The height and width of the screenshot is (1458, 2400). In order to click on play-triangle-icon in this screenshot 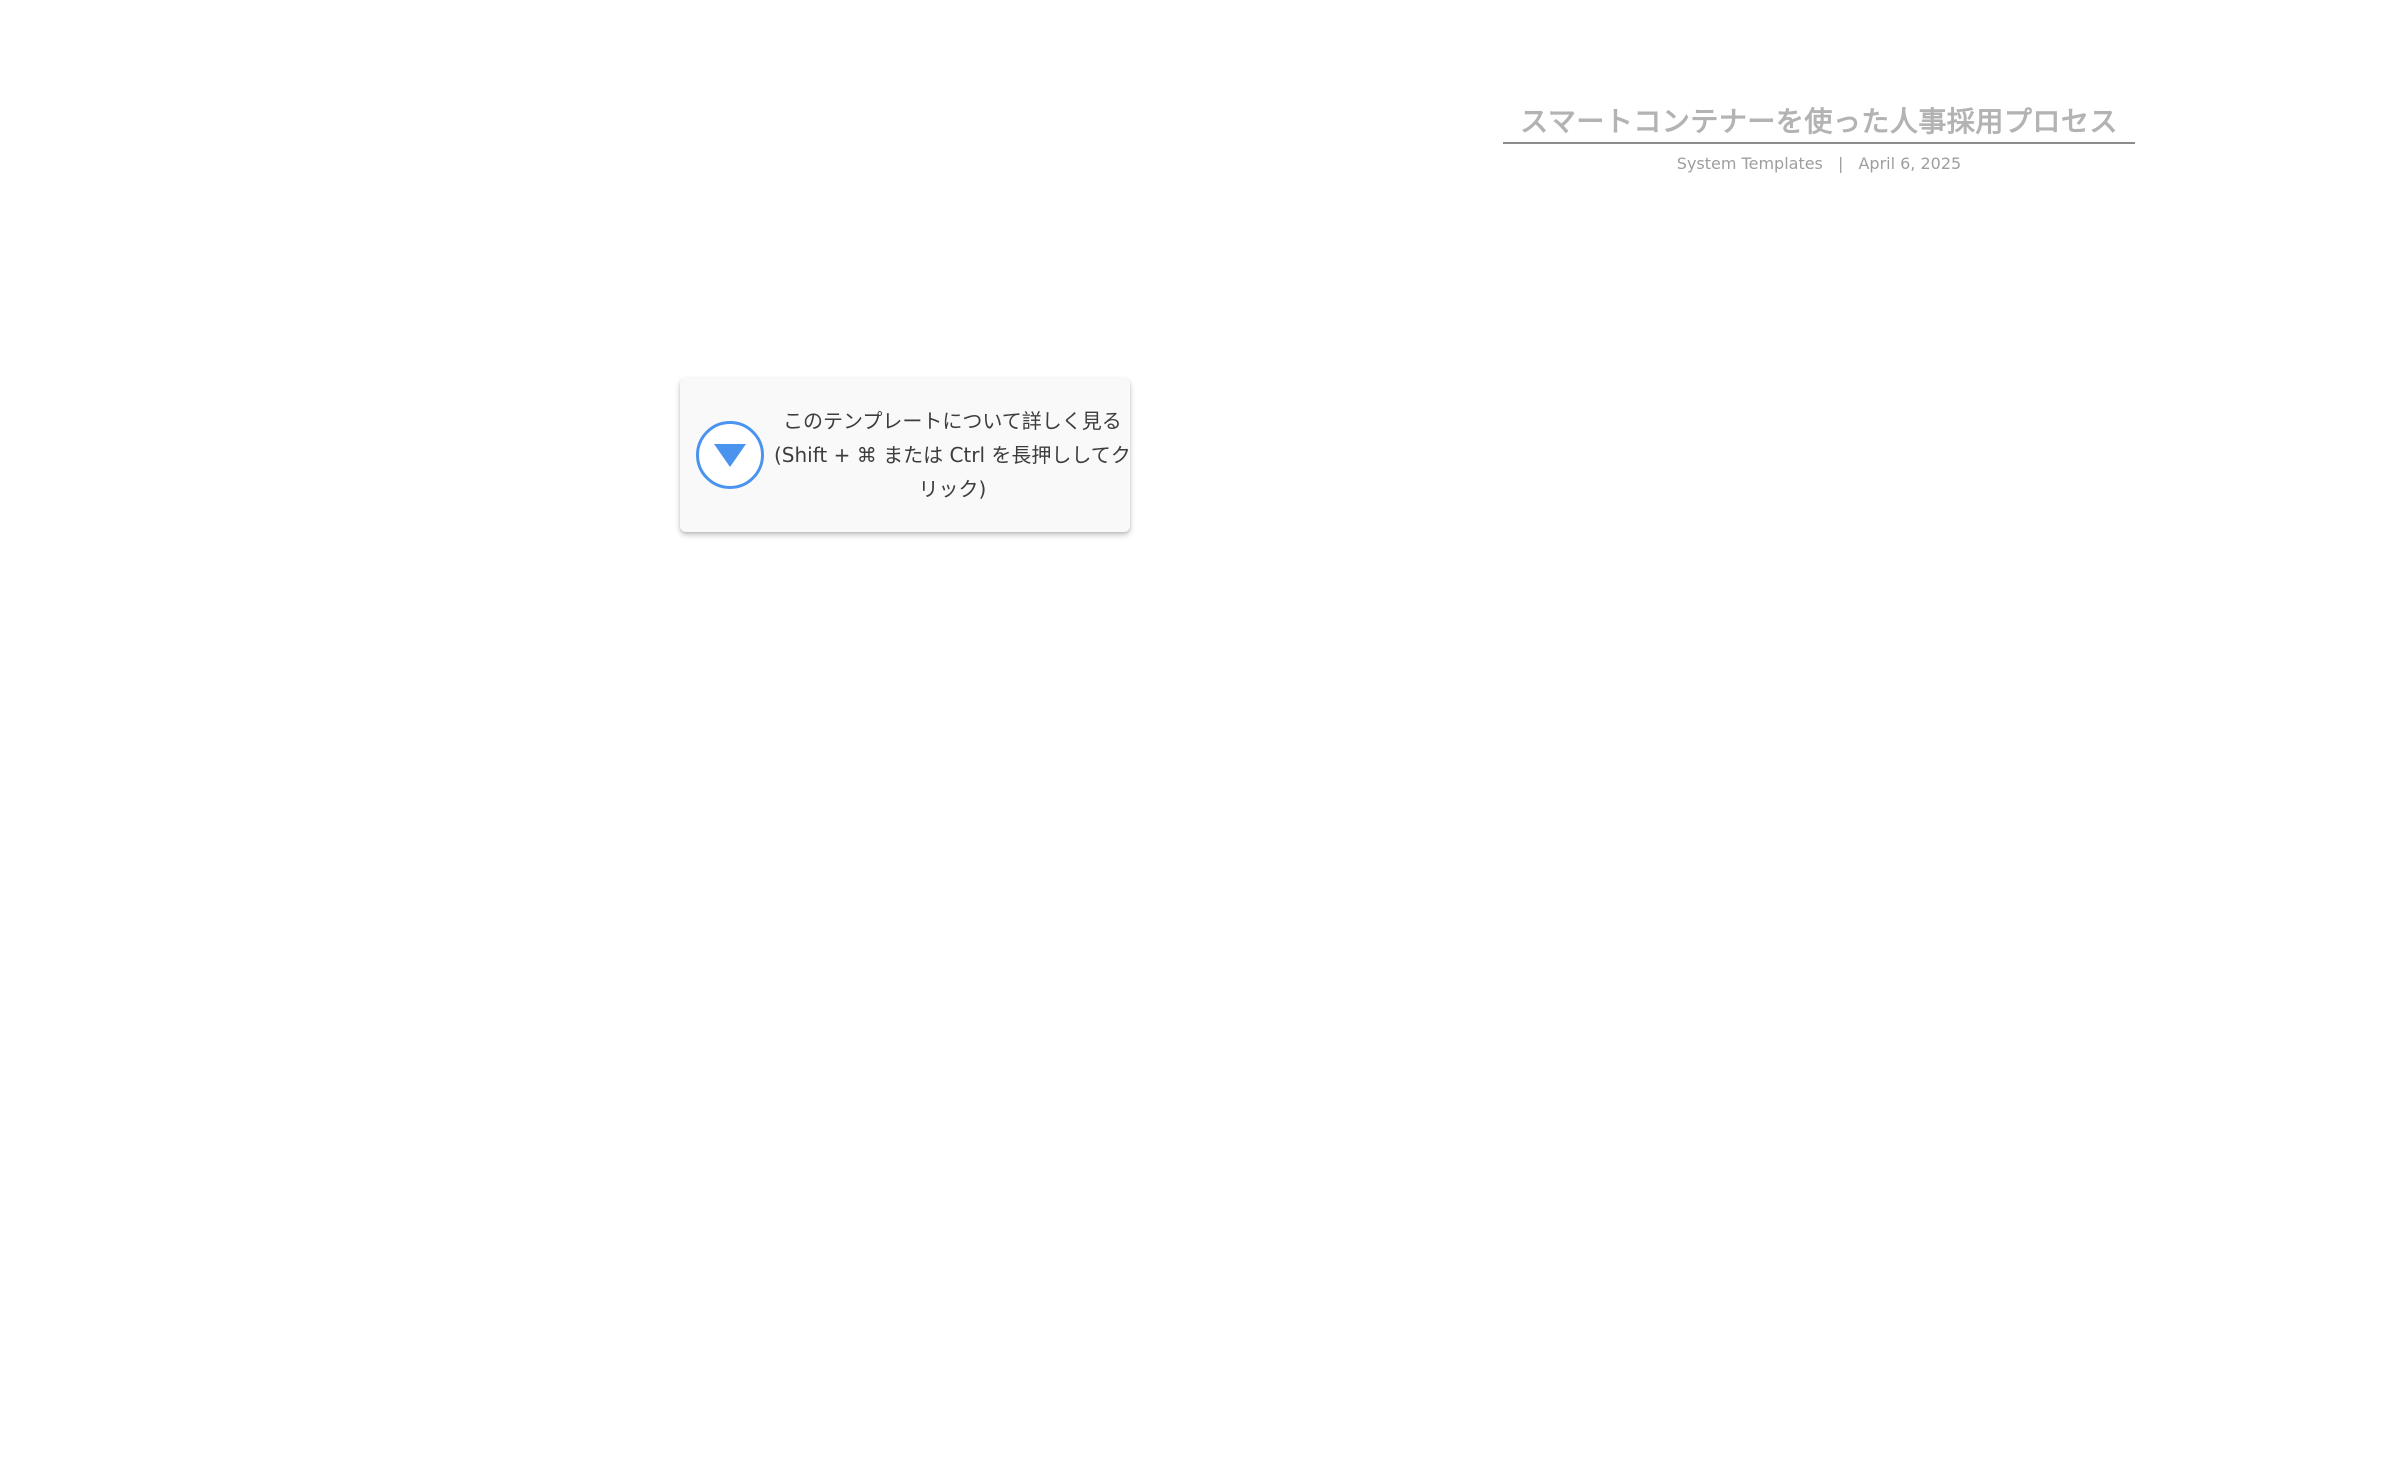, I will do `click(730, 455)`.